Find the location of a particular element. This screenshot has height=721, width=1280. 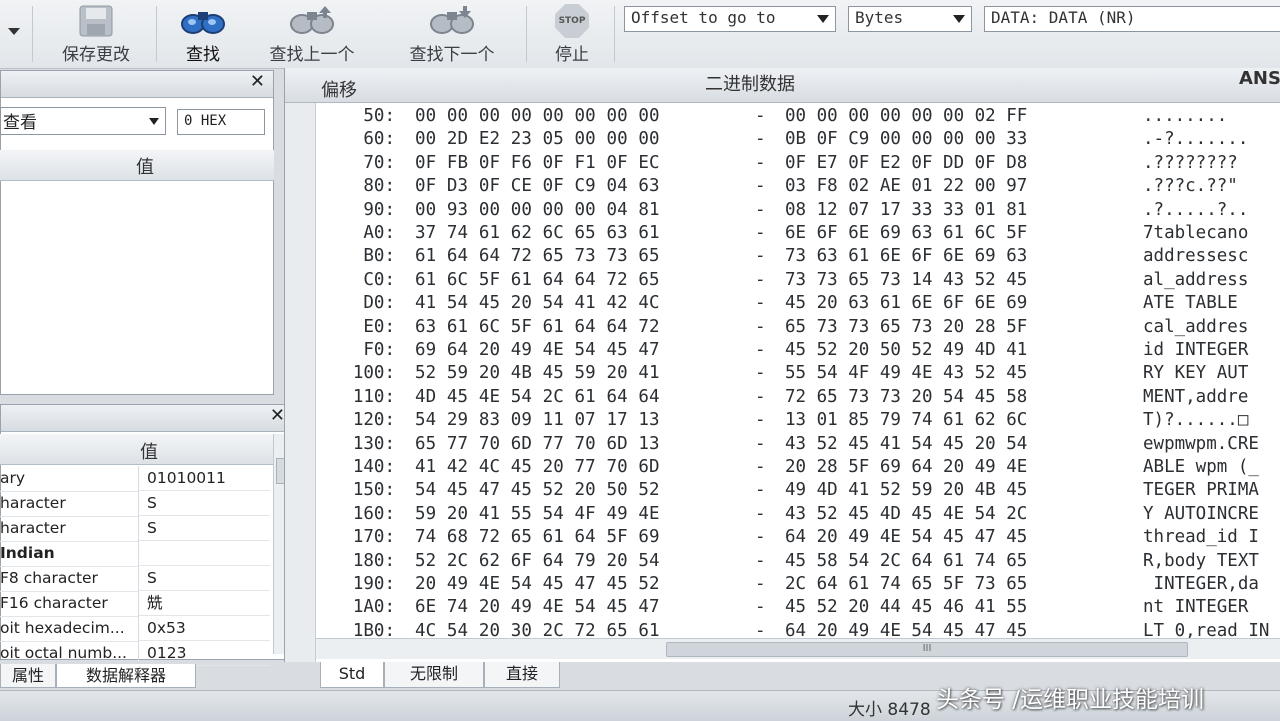

hex-value-field: 0 HEX is located at coordinates (221, 122).